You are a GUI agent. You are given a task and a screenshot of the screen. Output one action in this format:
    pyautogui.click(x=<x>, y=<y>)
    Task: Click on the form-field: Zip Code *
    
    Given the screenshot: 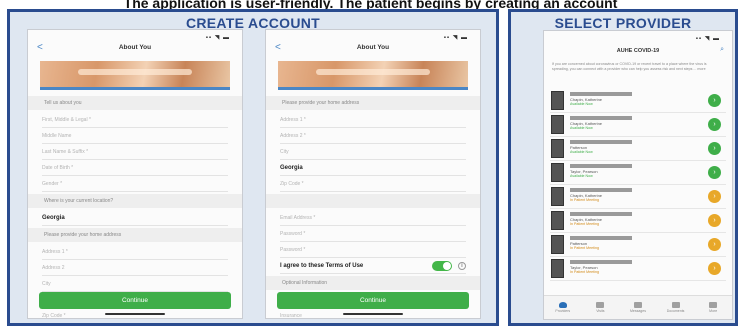 What is the action you would take?
    pyautogui.click(x=373, y=184)
    